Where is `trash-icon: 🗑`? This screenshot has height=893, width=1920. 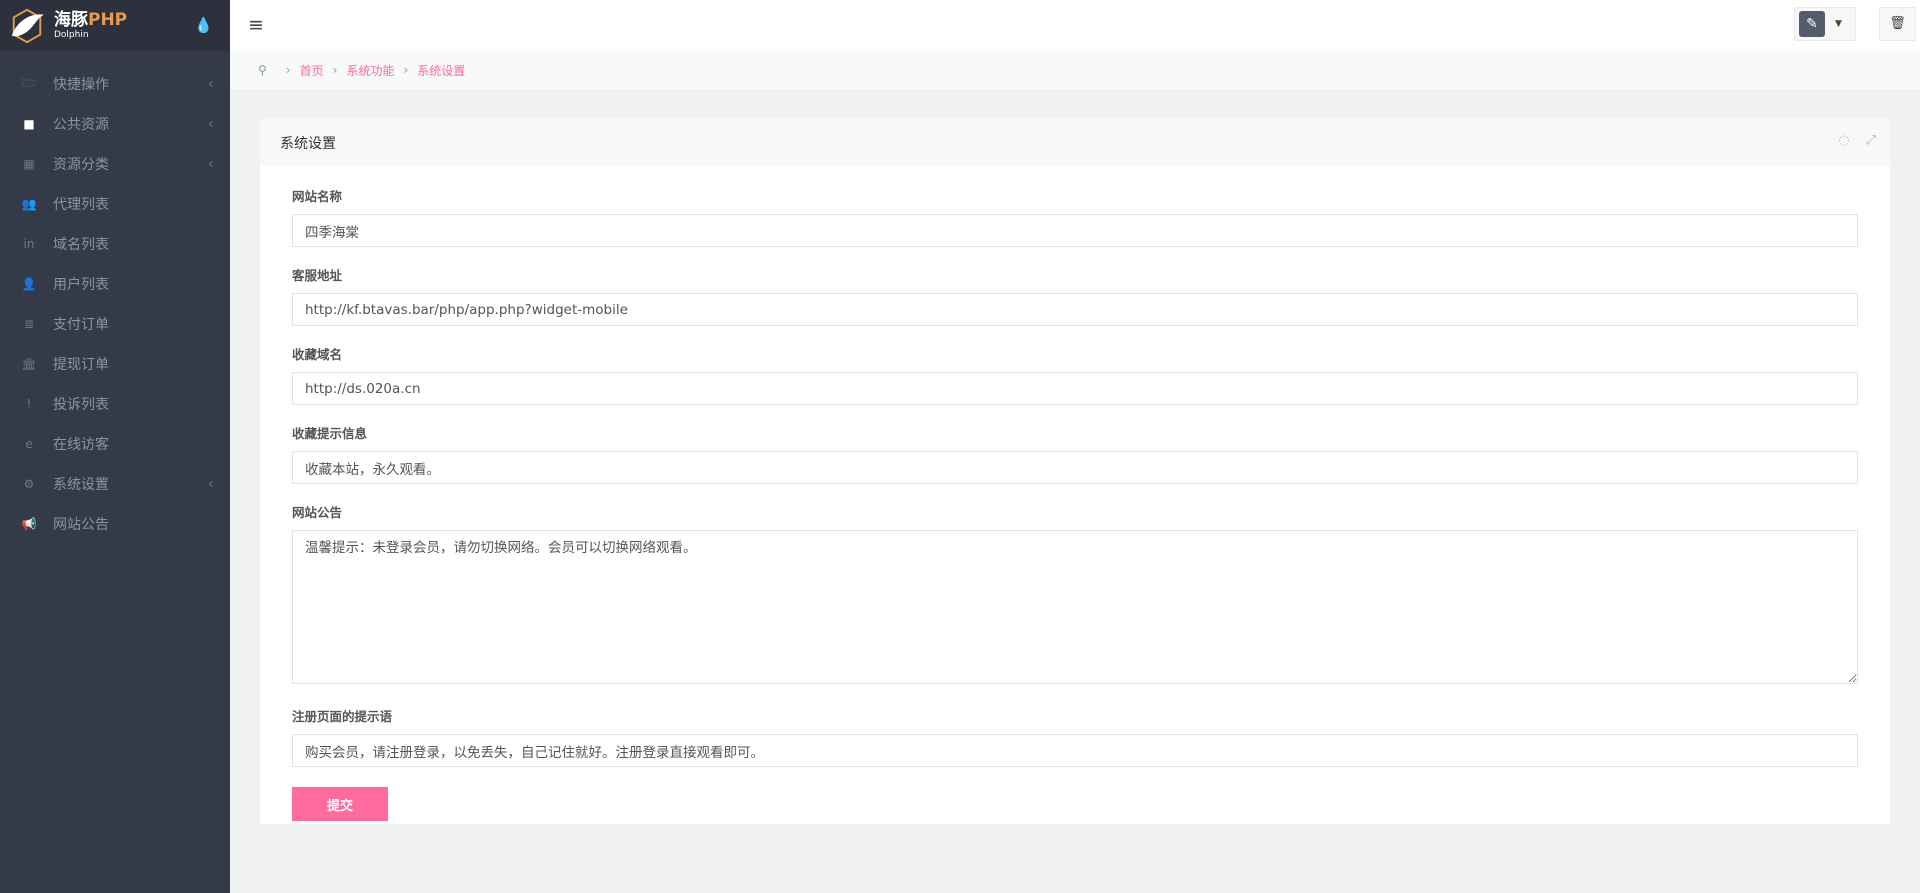
trash-icon: 🗑 is located at coordinates (1897, 23).